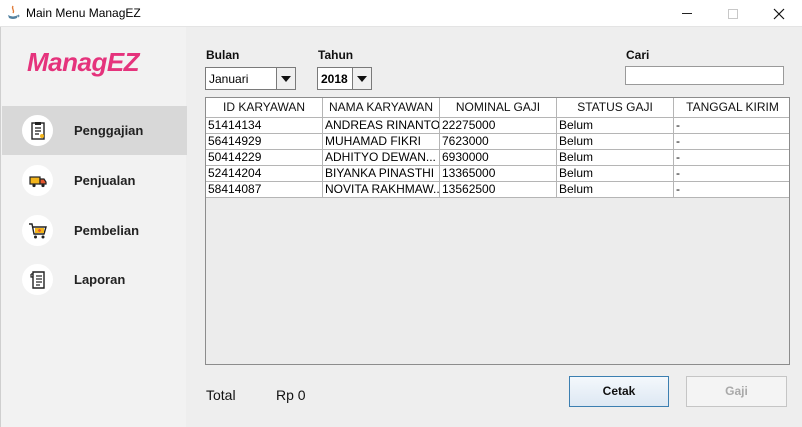 Image resolution: width=802 pixels, height=427 pixels. Describe the element at coordinates (382, 125) in the screenshot. I see `table-cell: ANDREAS RINANTO` at that location.